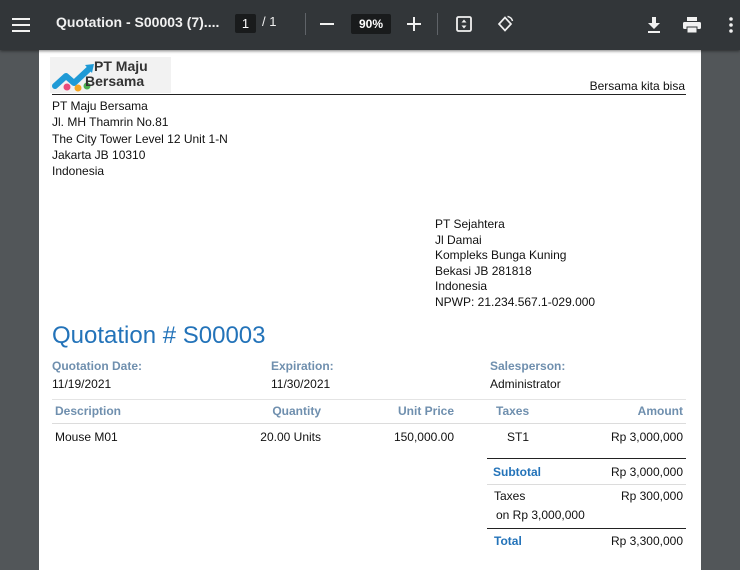  What do you see at coordinates (470, 224) in the screenshot?
I see `address-line: PT Sejahtera` at bounding box center [470, 224].